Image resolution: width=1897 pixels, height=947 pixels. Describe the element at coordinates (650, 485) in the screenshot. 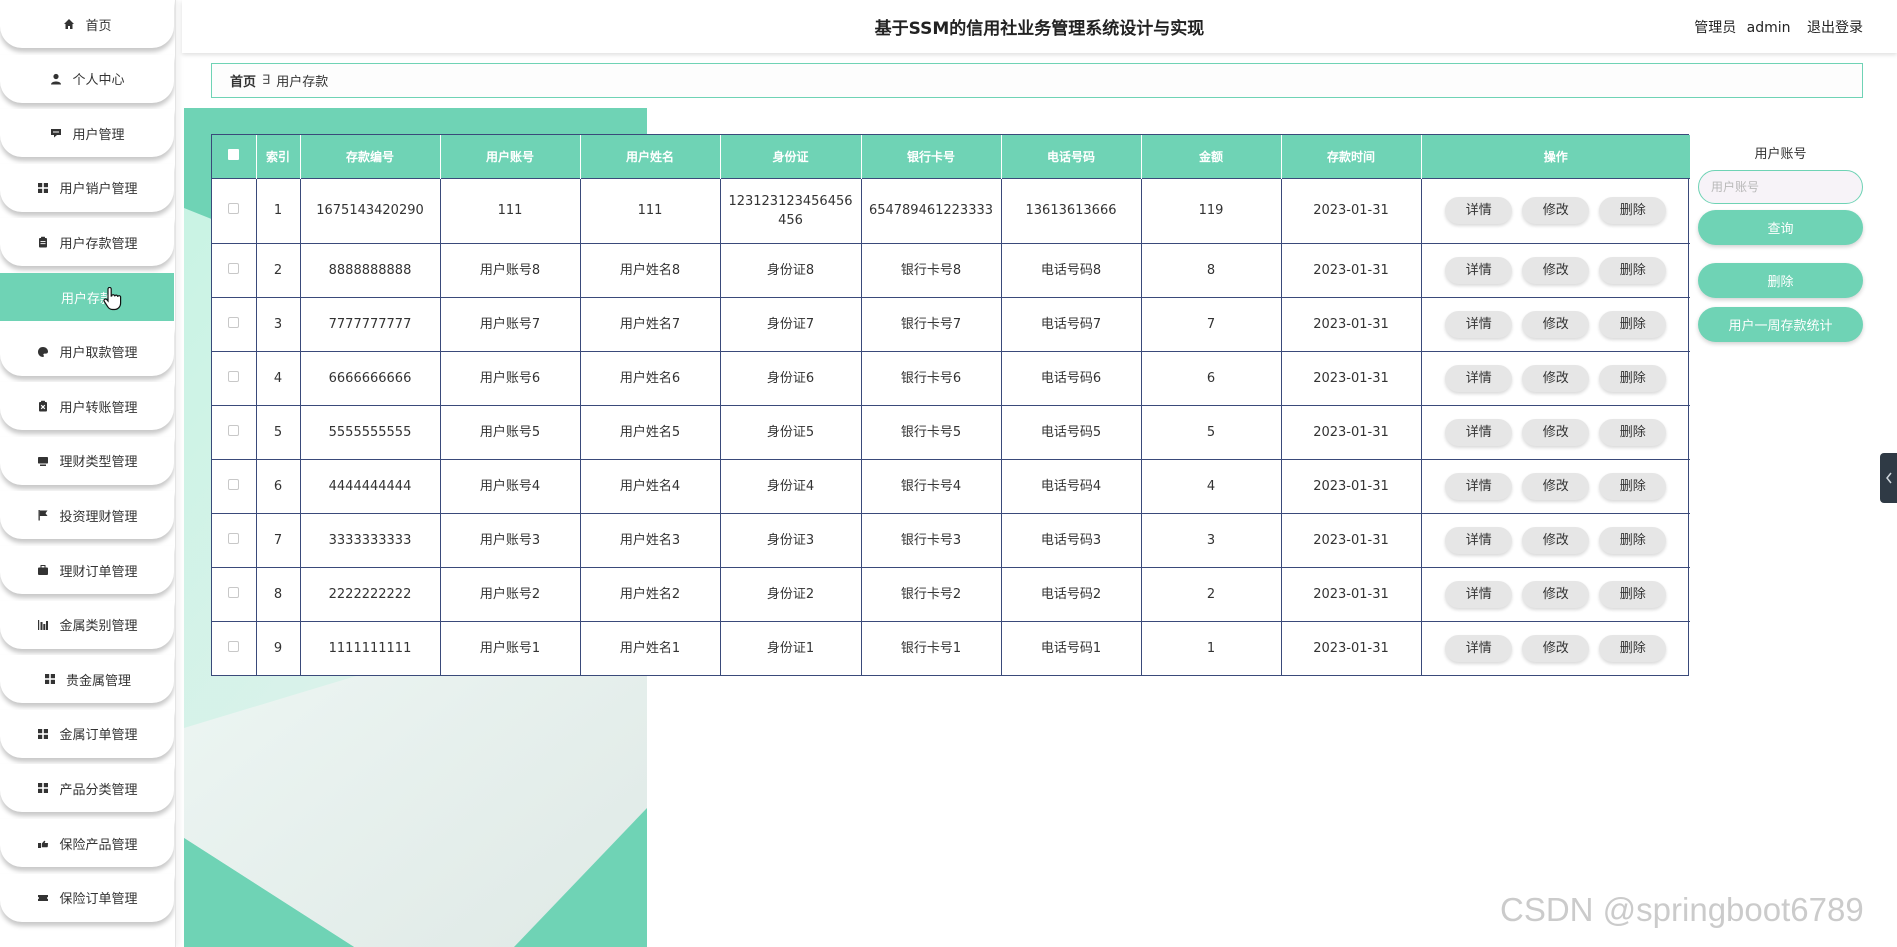

I see `table-cell: 用户姓名4` at that location.